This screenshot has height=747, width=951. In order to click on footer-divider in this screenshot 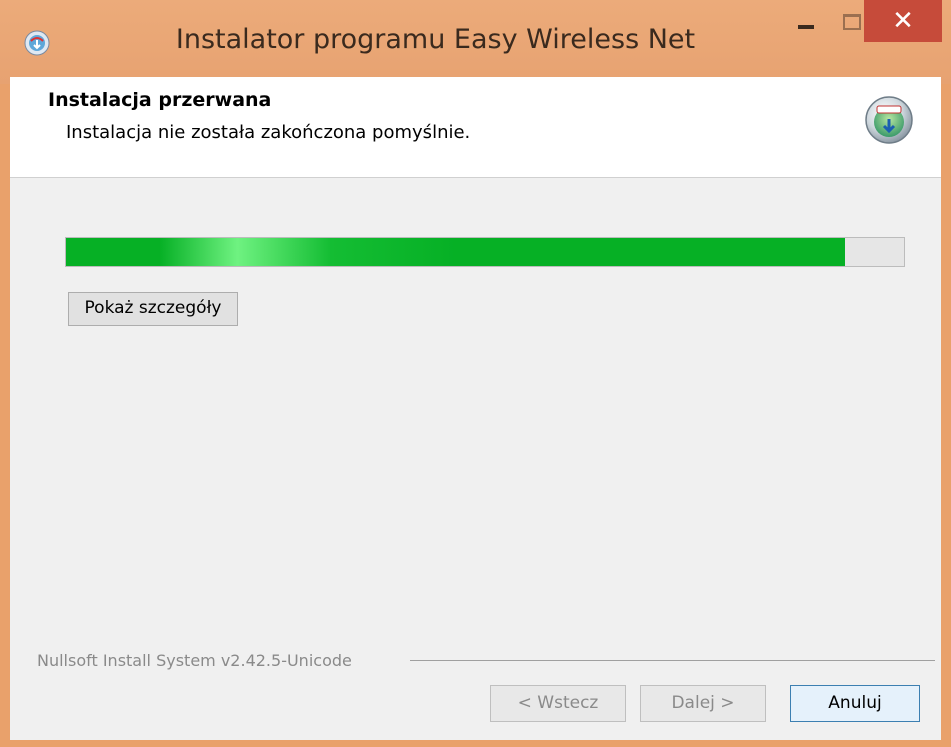, I will do `click(672, 660)`.